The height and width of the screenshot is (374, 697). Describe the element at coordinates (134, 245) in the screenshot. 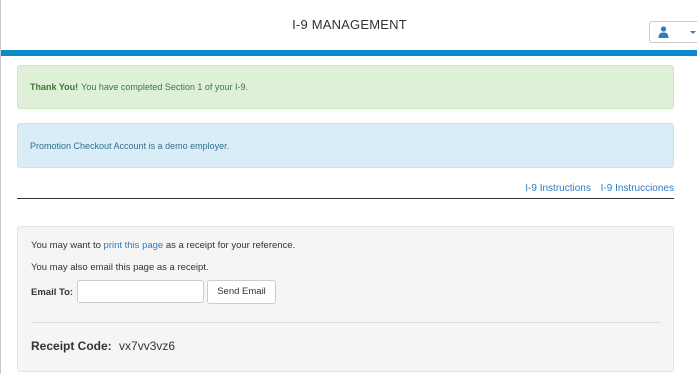

I see `print-page-link: print this page` at that location.